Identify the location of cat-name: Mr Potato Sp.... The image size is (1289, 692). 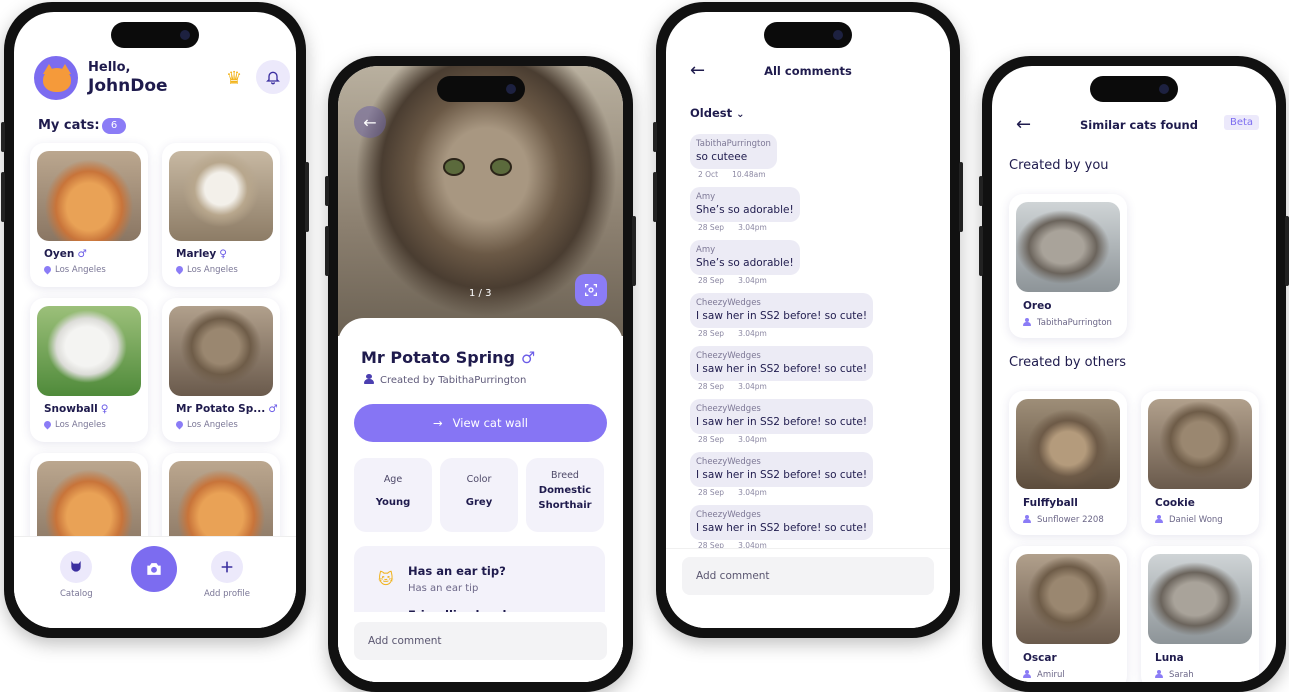
(221, 409).